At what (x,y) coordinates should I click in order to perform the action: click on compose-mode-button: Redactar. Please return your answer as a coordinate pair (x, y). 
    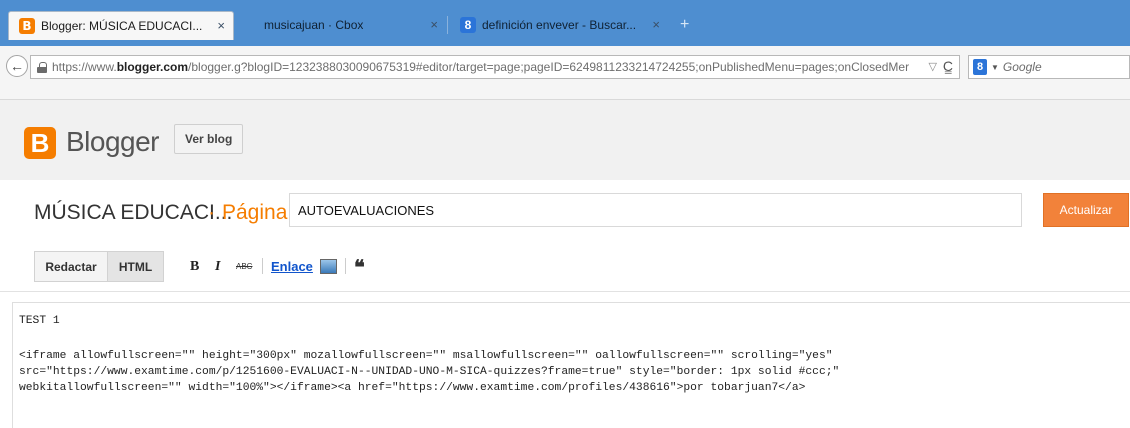
    Looking at the image, I should click on (71, 266).